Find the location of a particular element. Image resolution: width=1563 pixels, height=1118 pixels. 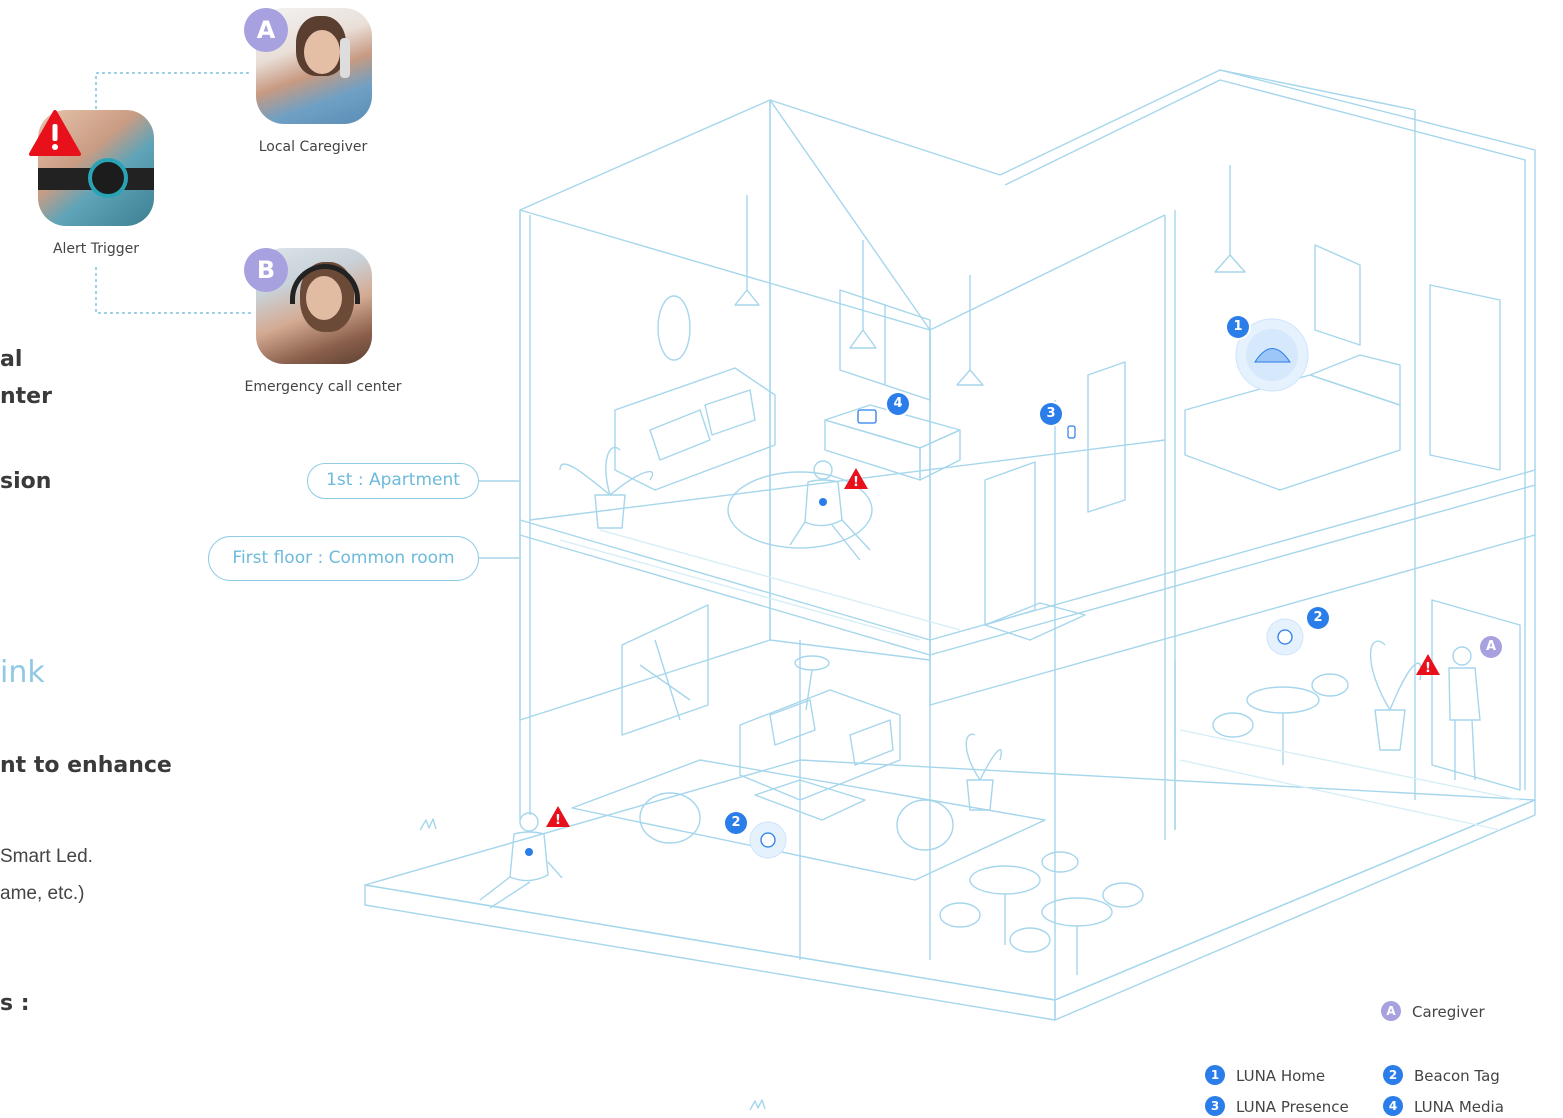

legend-num-2: 2 is located at coordinates (1393, 1075).